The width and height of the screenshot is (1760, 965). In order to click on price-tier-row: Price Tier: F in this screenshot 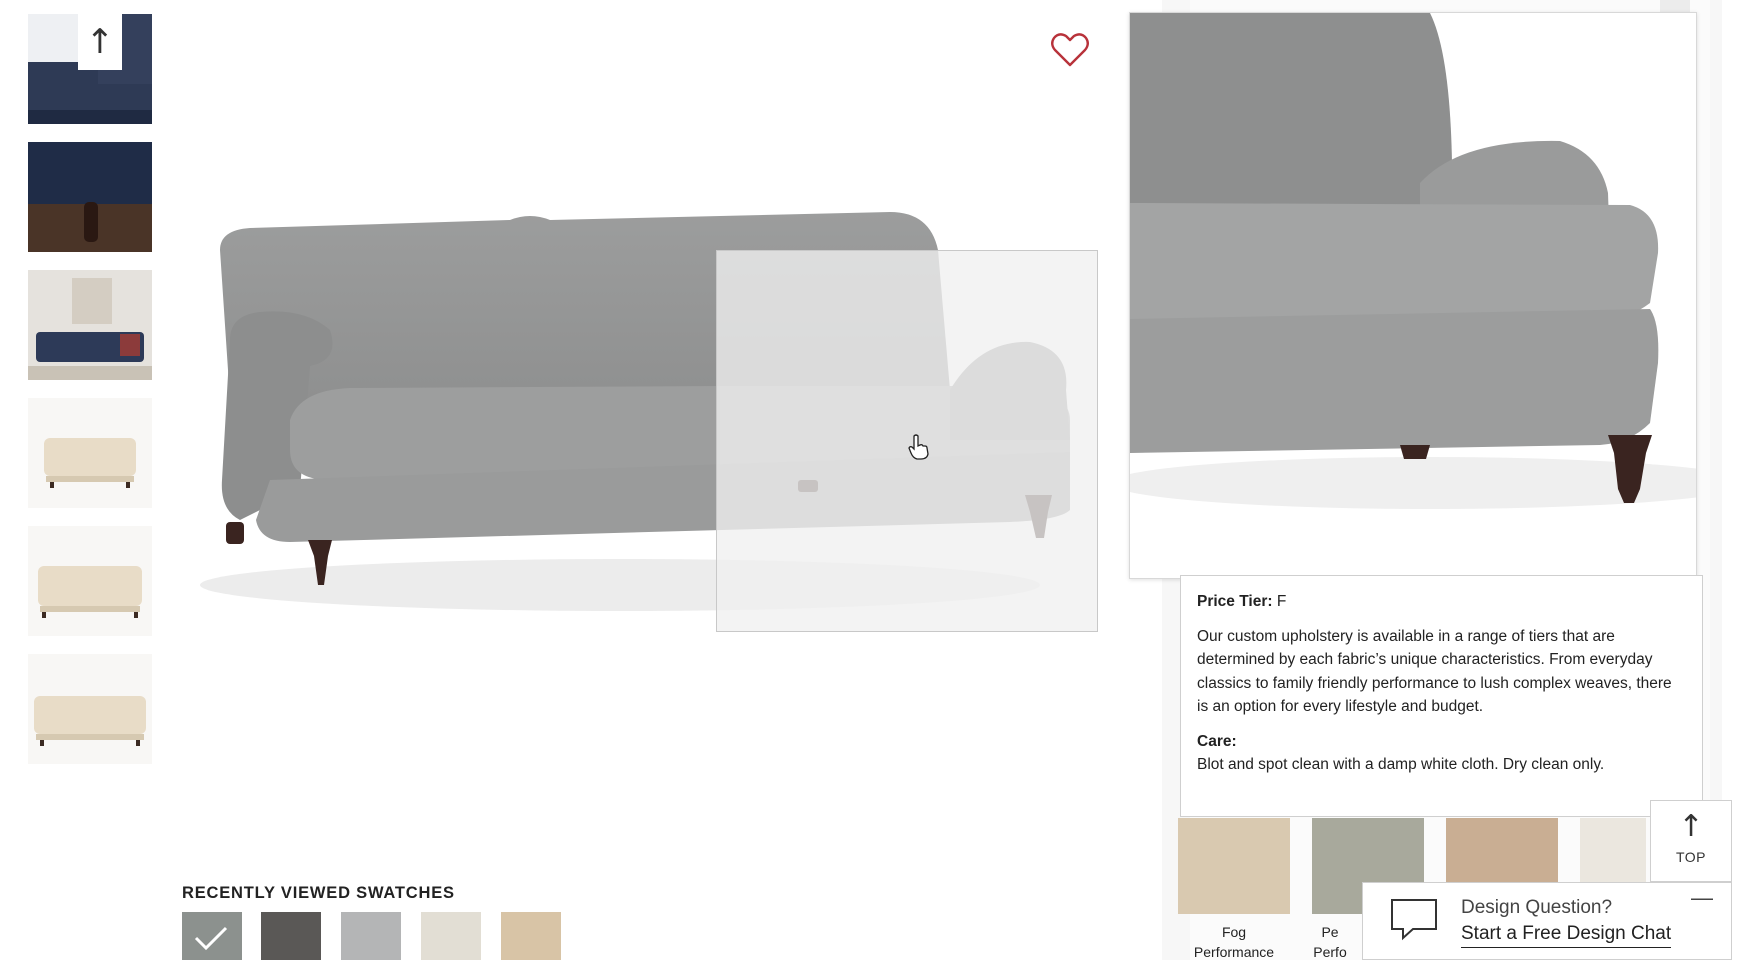, I will do `click(1441, 602)`.